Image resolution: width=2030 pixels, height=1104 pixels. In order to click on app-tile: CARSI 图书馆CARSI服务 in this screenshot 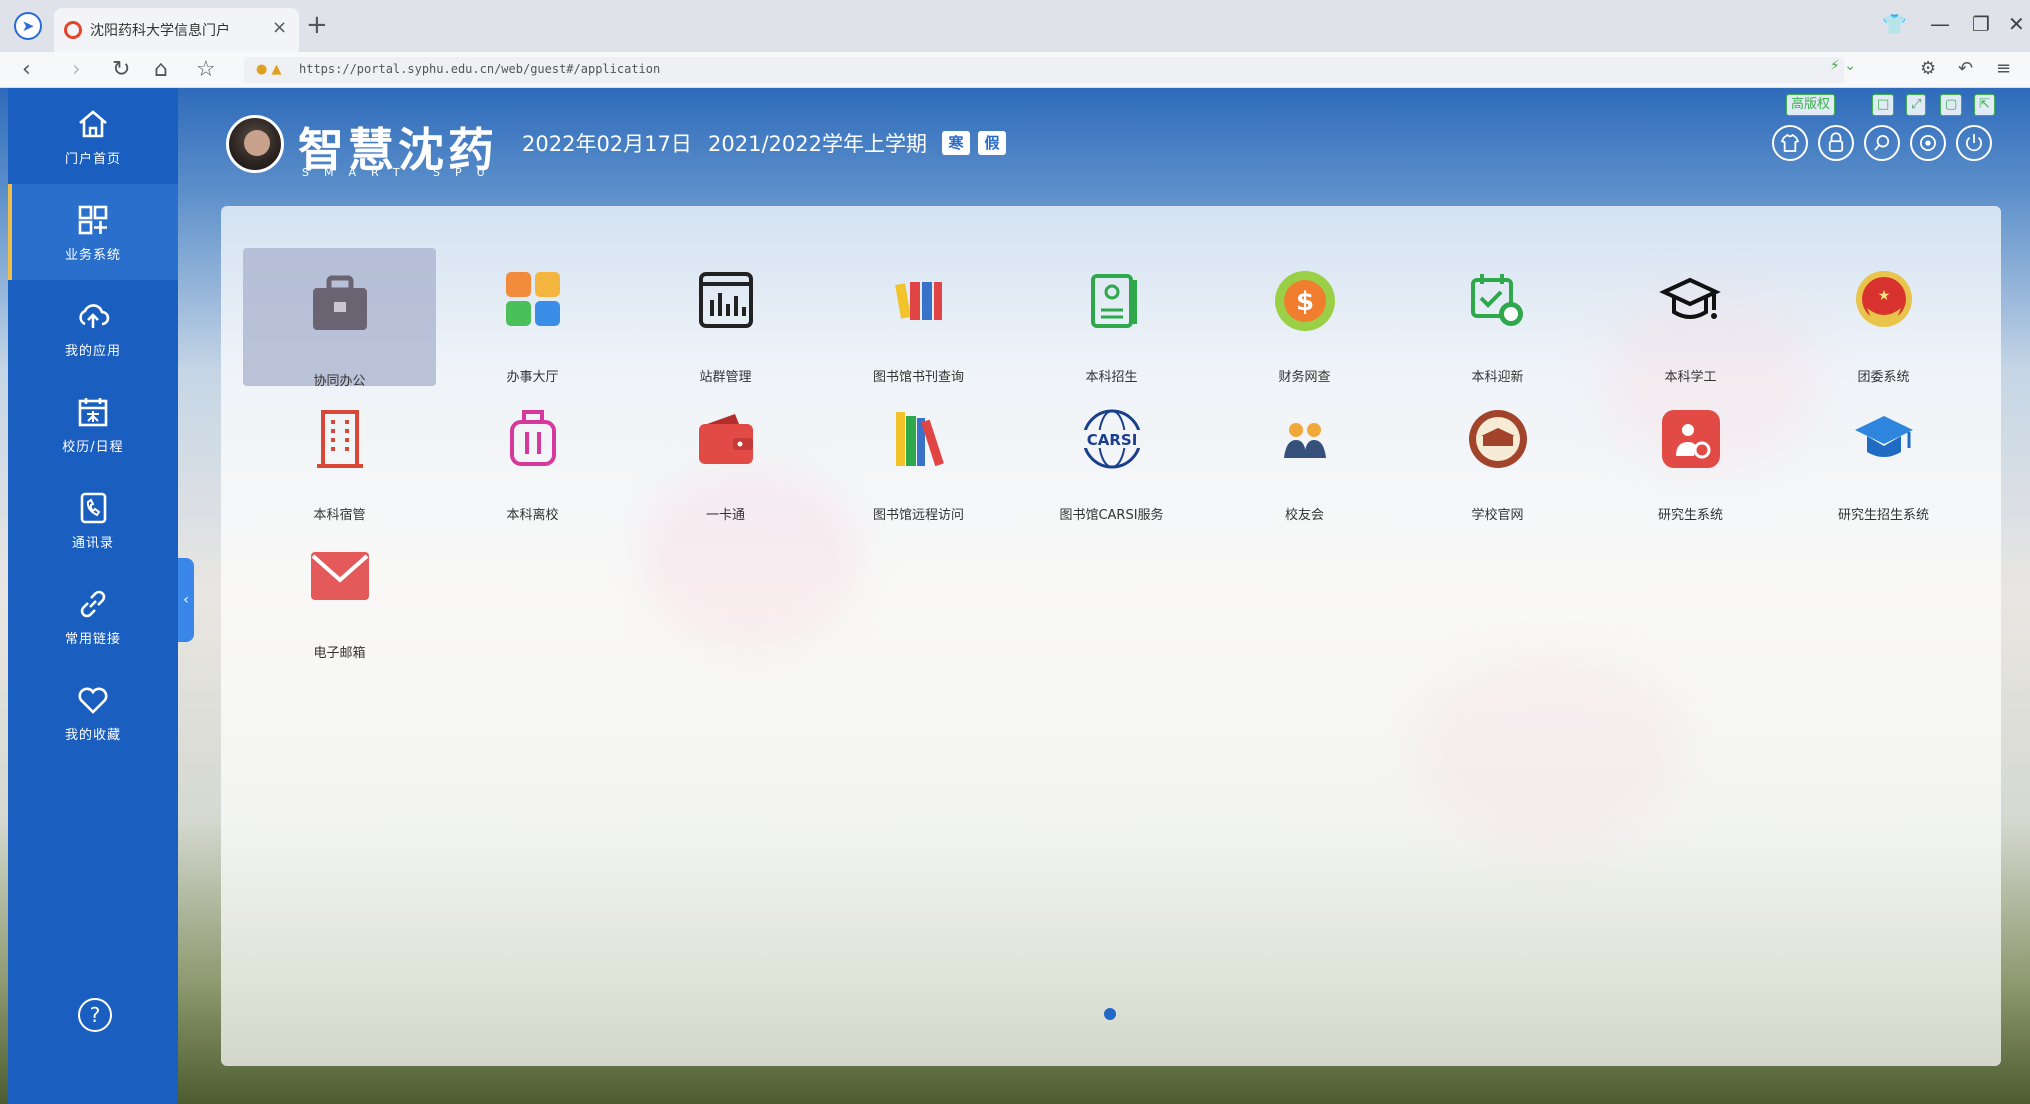, I will do `click(1111, 455)`.